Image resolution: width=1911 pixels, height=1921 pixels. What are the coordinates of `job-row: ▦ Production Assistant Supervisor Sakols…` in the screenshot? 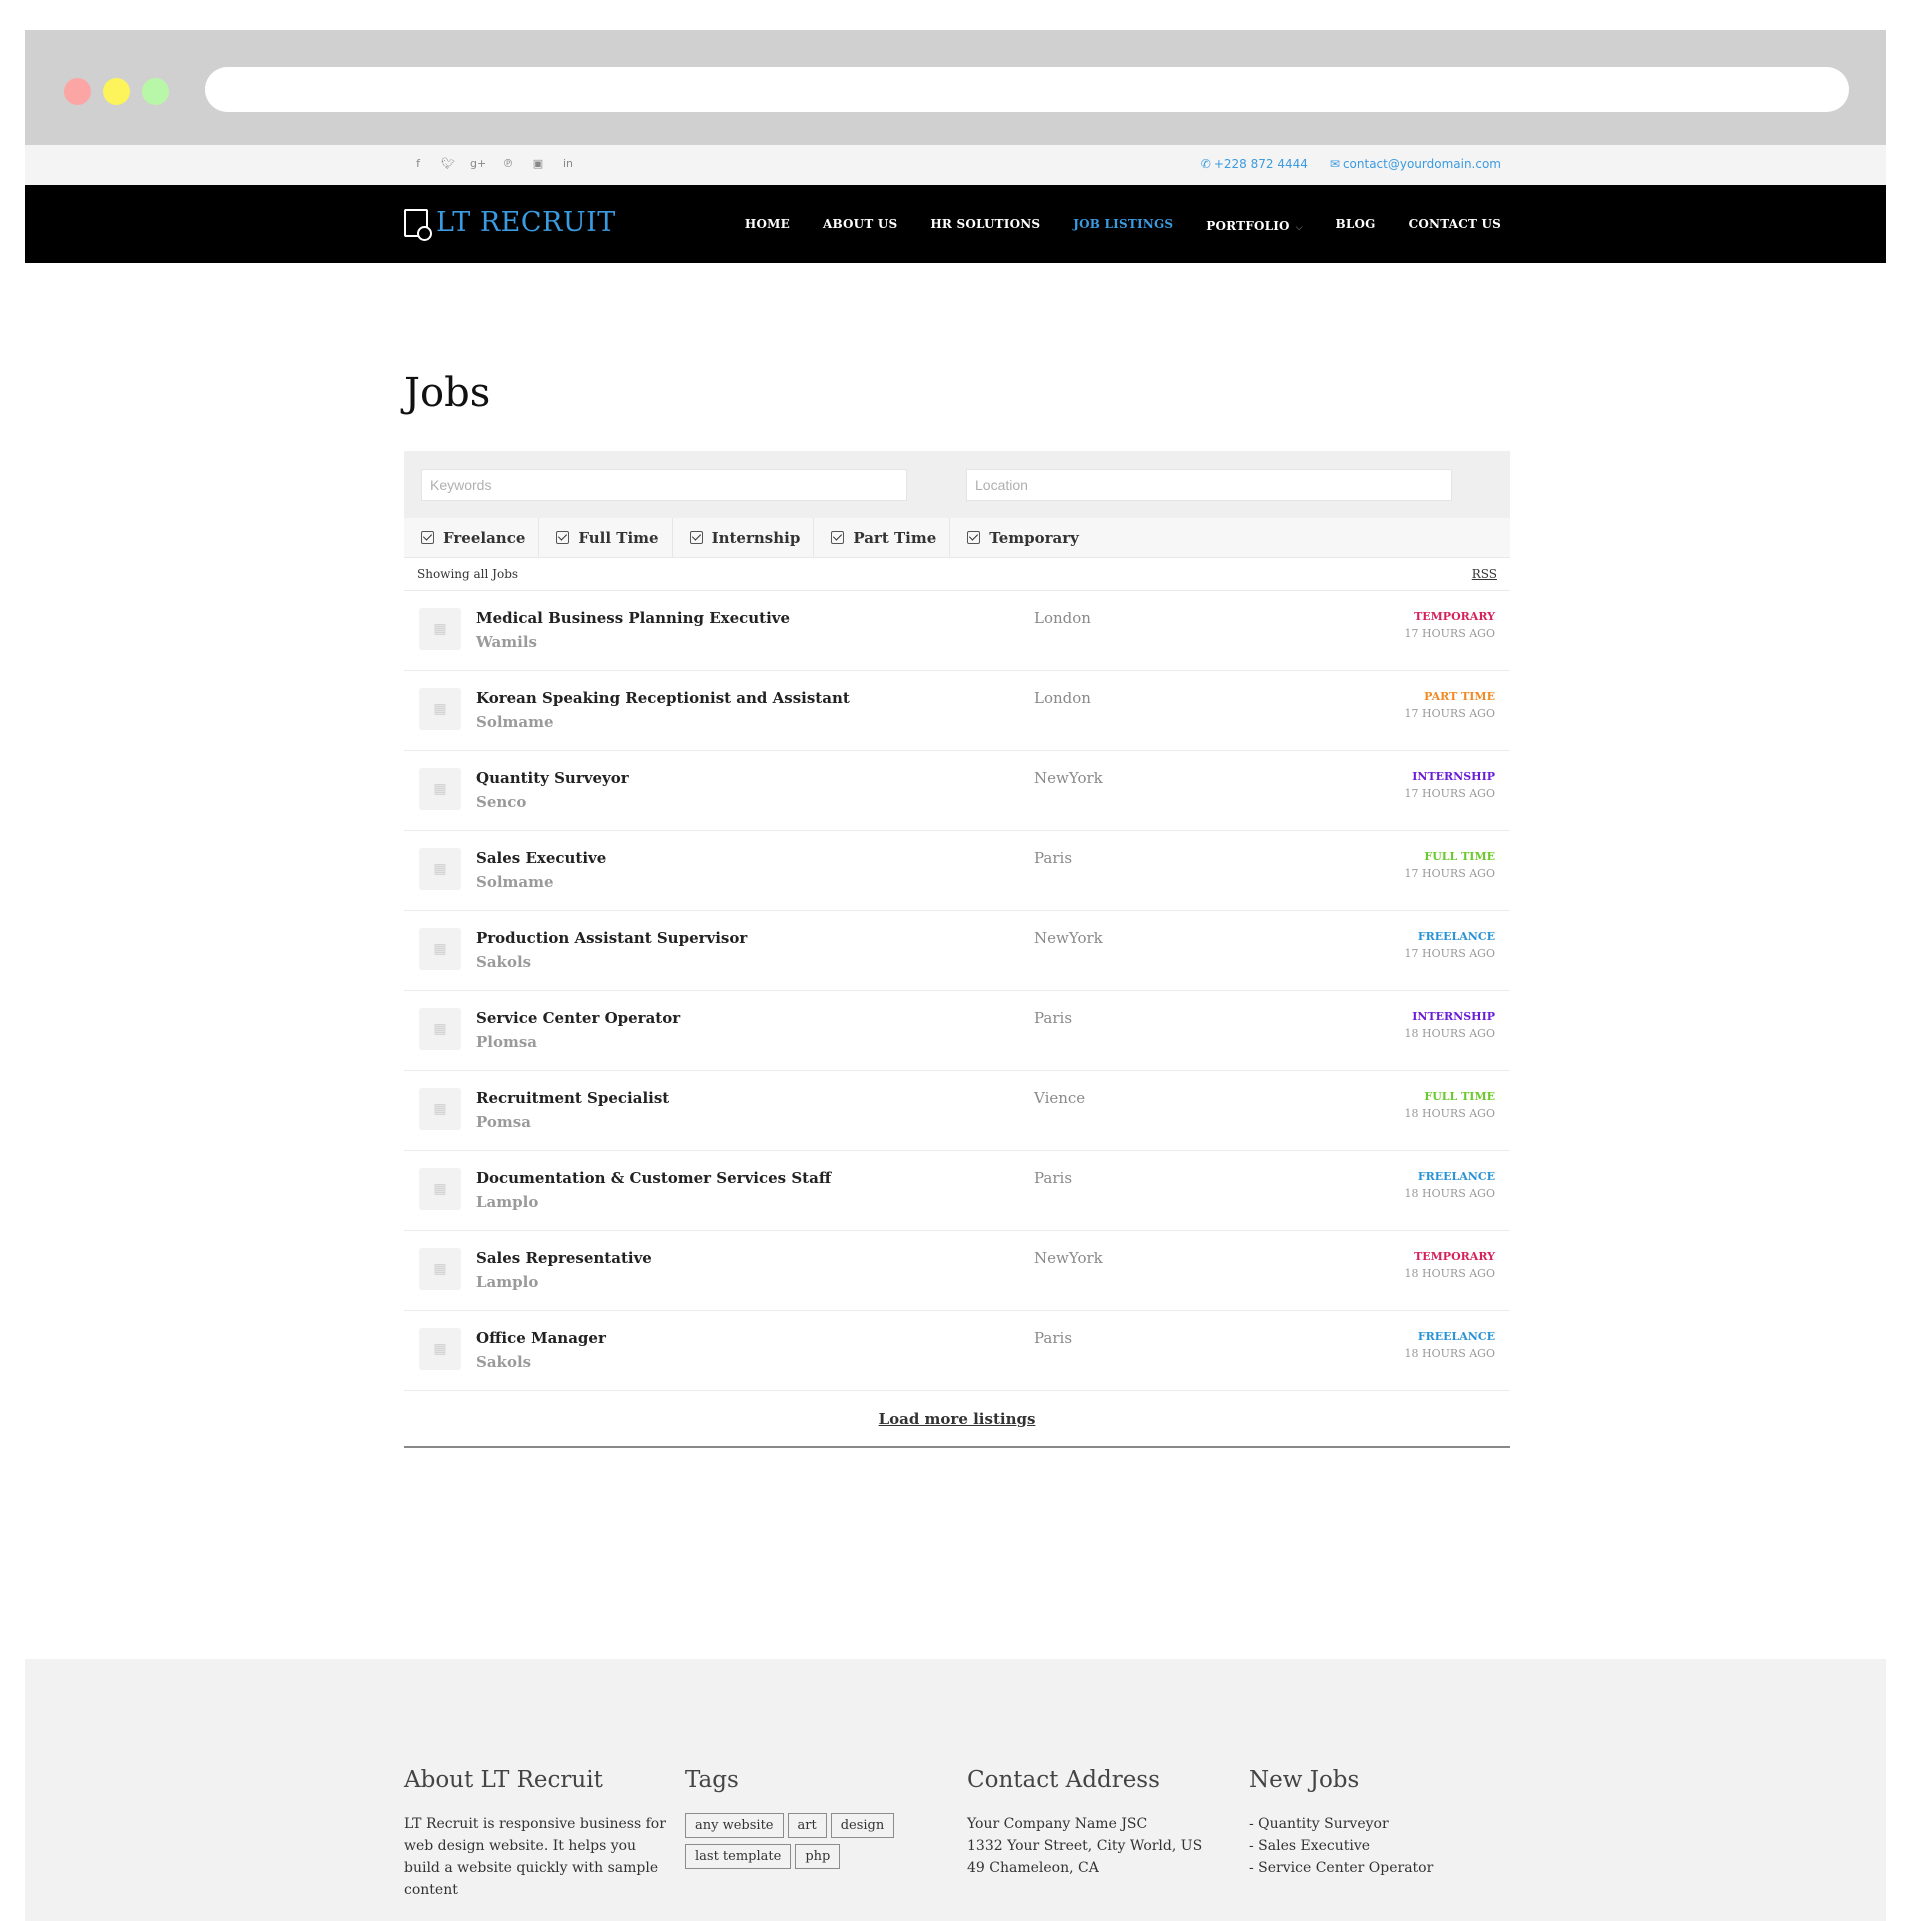 It's located at (957, 951).